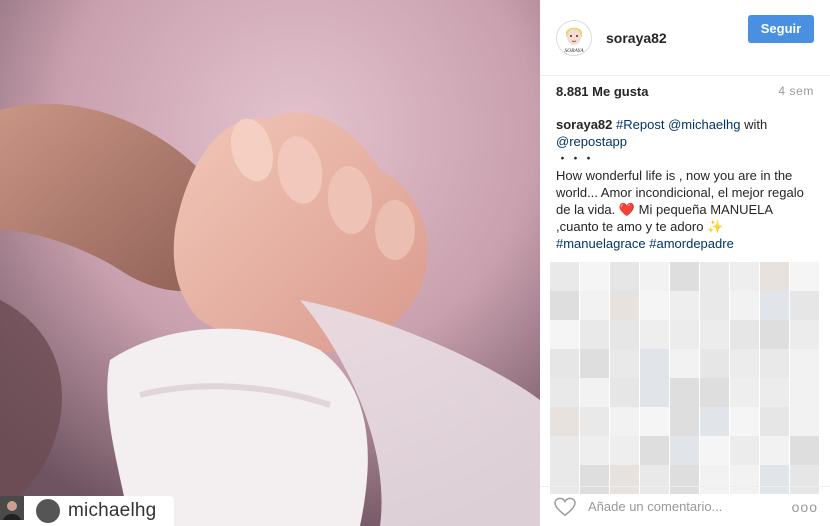 The width and height of the screenshot is (830, 526). What do you see at coordinates (601, 243) in the screenshot?
I see `caption-hashtag-manuelagrace: #manuelagrace` at bounding box center [601, 243].